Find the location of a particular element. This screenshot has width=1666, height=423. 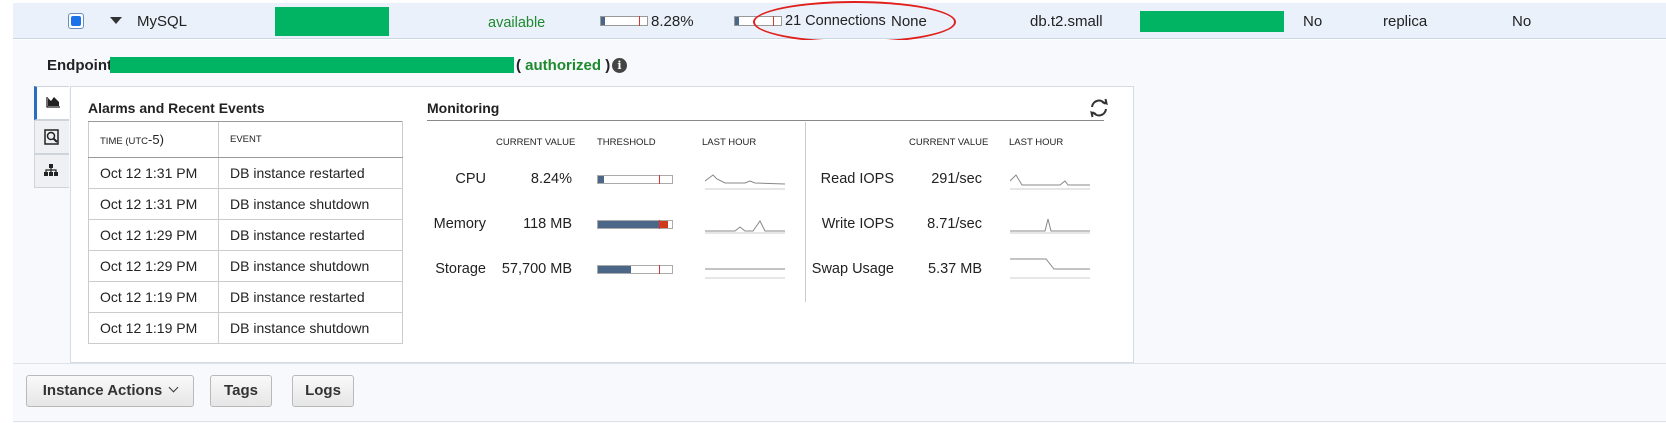

metric-label-swap-usage: Swap Usage is located at coordinates (852, 269).